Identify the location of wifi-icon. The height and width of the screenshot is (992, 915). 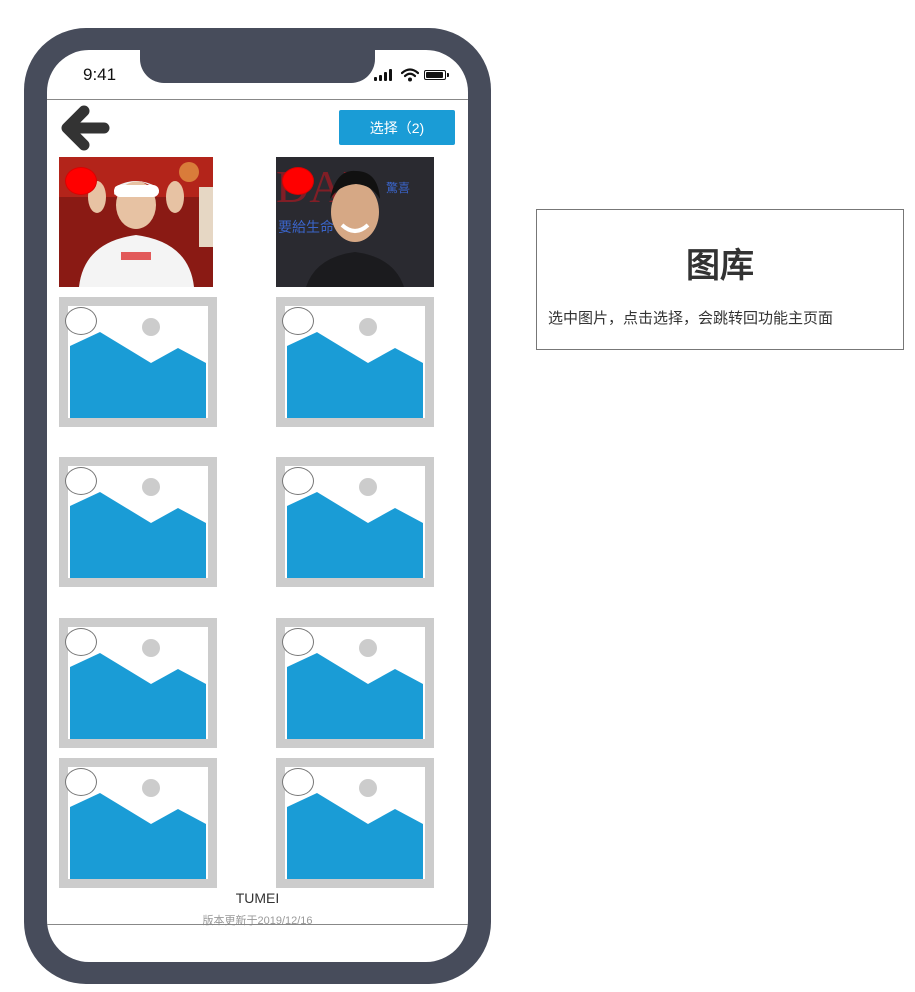
(410, 75).